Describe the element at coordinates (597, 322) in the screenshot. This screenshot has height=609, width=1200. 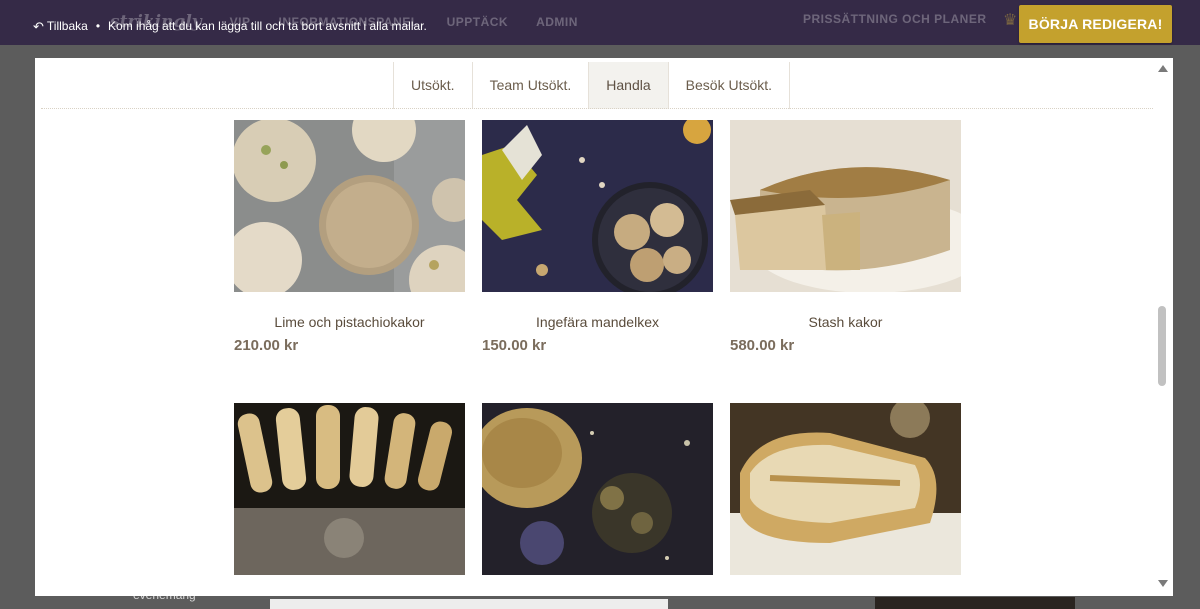
I see `product-name: Ingefära mandelkex` at that location.